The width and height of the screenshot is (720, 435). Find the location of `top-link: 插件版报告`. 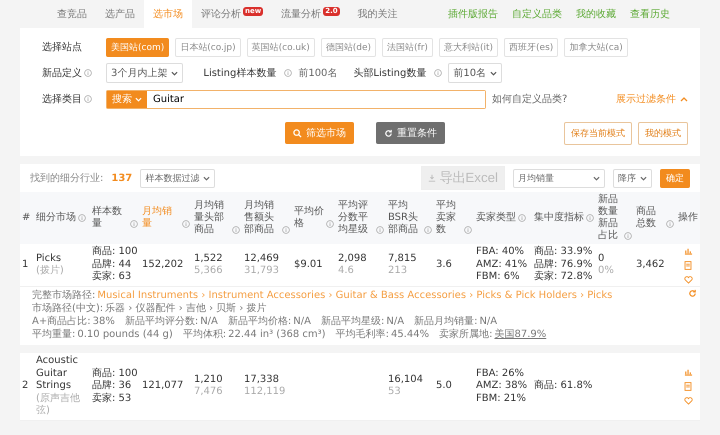

top-link: 插件版报告 is located at coordinates (473, 14).